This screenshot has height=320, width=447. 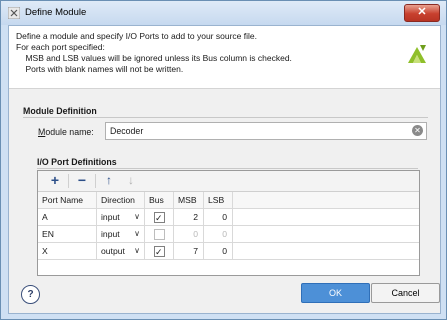 What do you see at coordinates (189, 251) in the screenshot?
I see `msb-cell: 7` at bounding box center [189, 251].